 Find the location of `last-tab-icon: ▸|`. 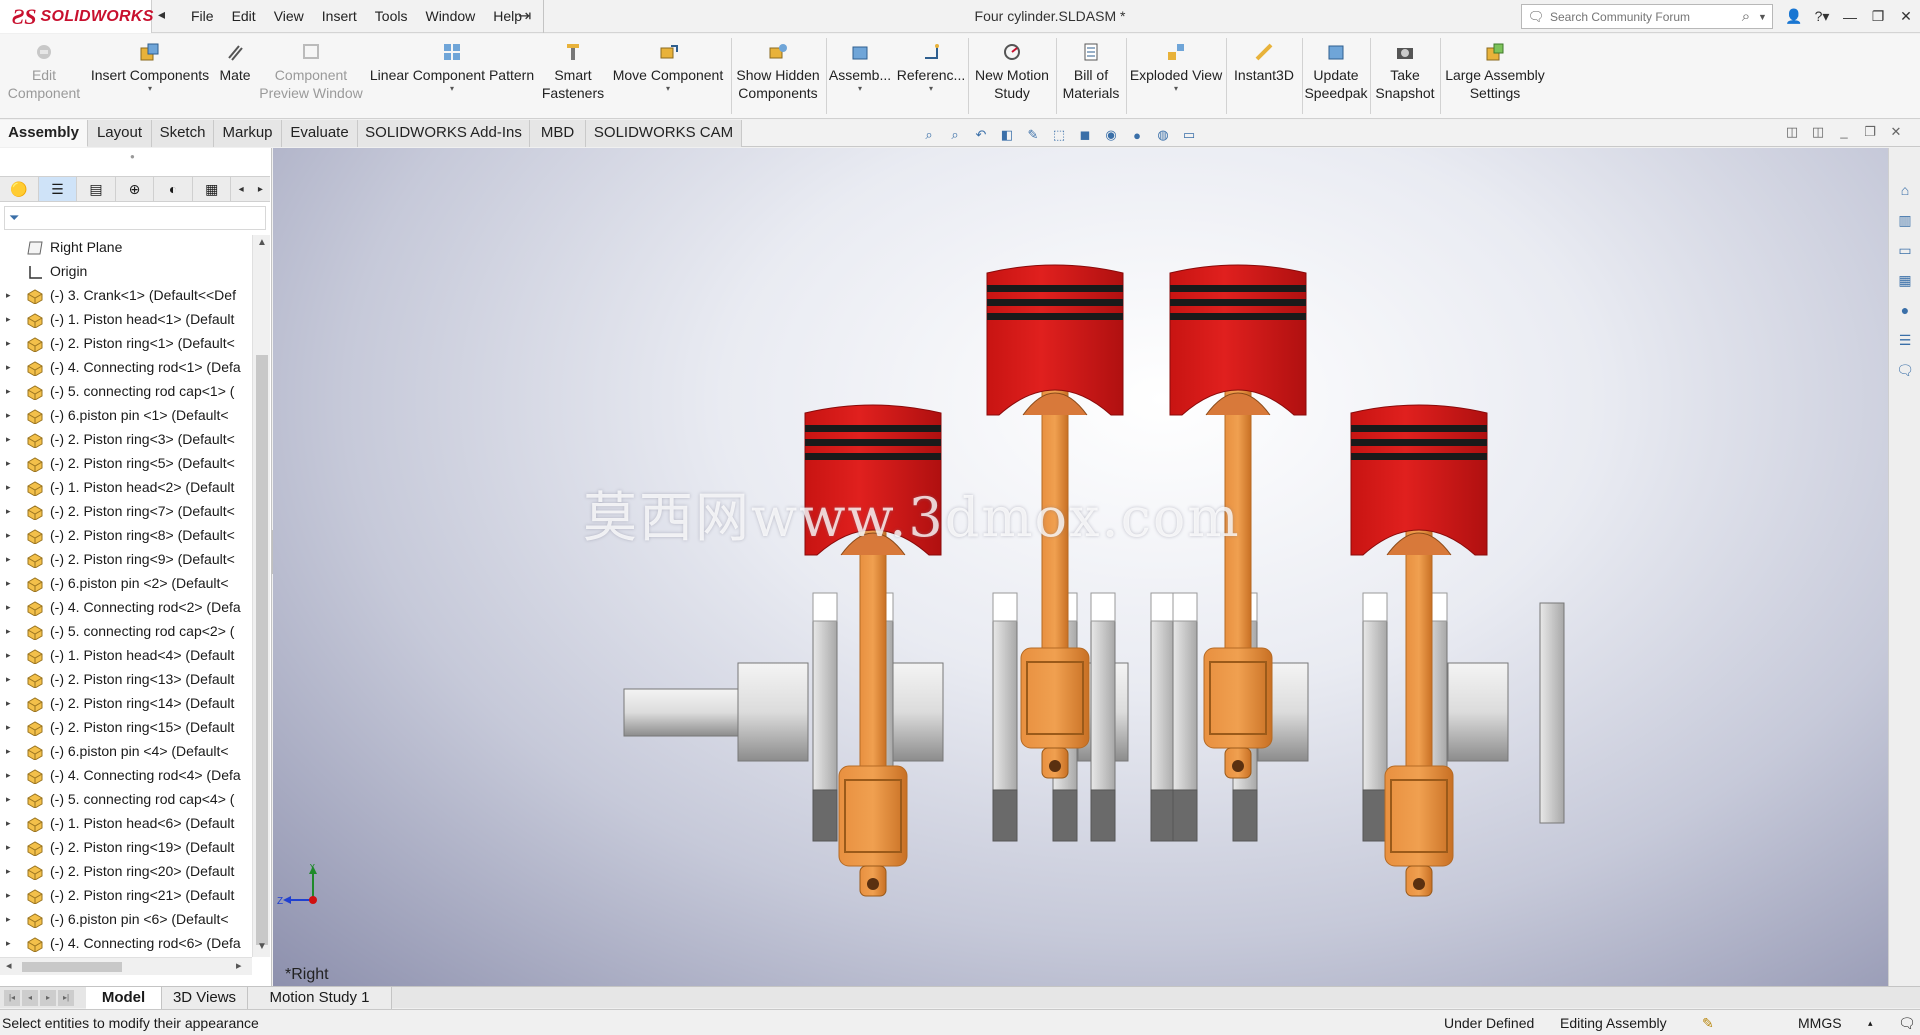

last-tab-icon: ▸| is located at coordinates (66, 998).